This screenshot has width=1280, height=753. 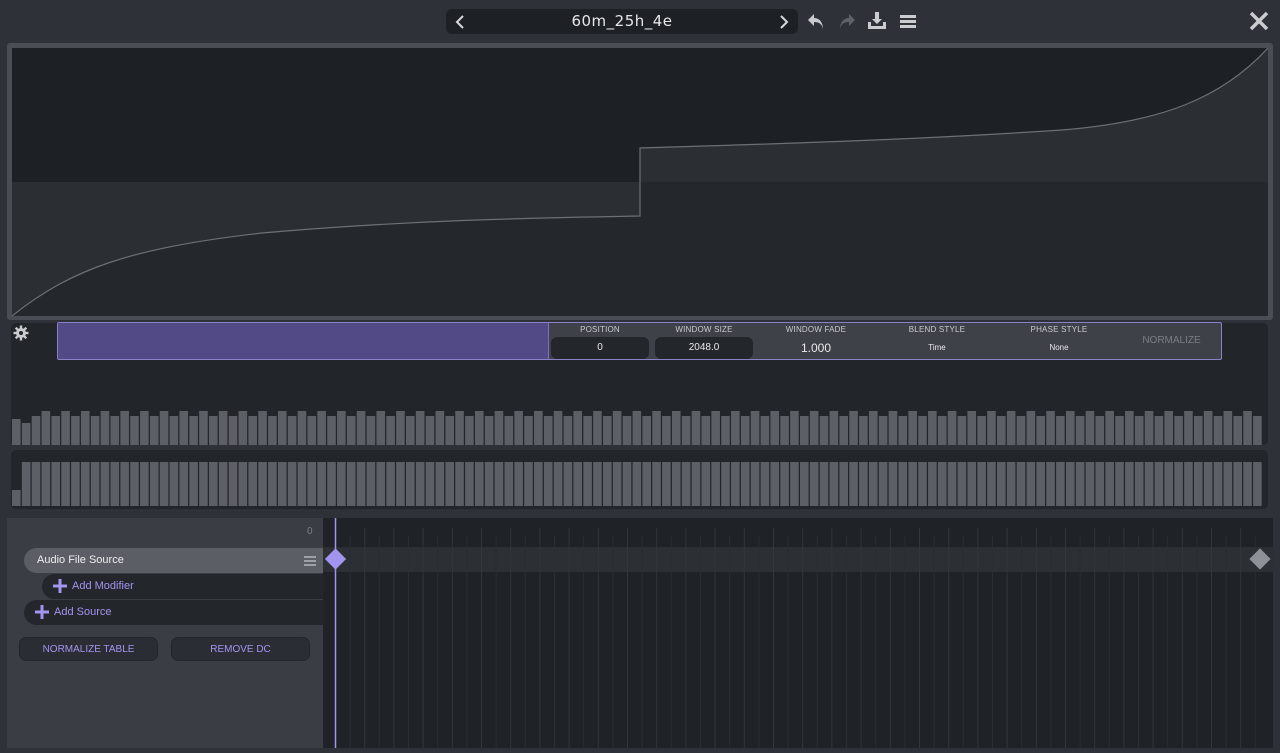 What do you see at coordinates (1259, 21) in the screenshot?
I see `close-icon` at bounding box center [1259, 21].